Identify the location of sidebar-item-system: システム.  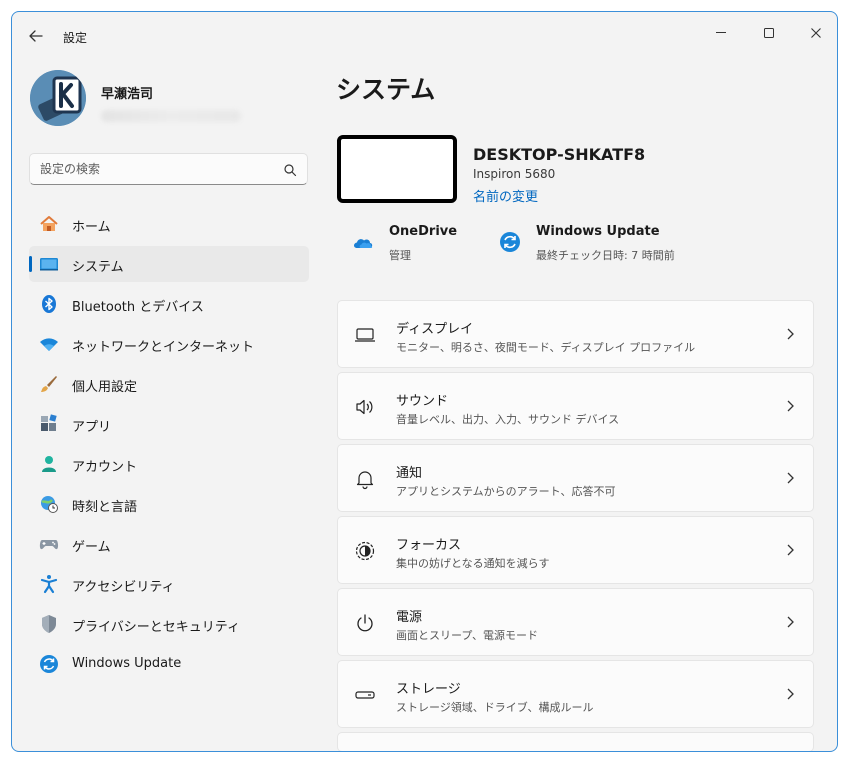
(169, 264).